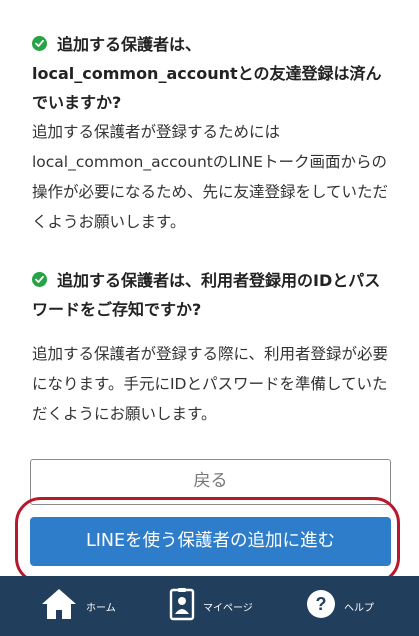 Image resolution: width=419 pixels, height=636 pixels. What do you see at coordinates (59, 606) in the screenshot?
I see `home-icon` at bounding box center [59, 606].